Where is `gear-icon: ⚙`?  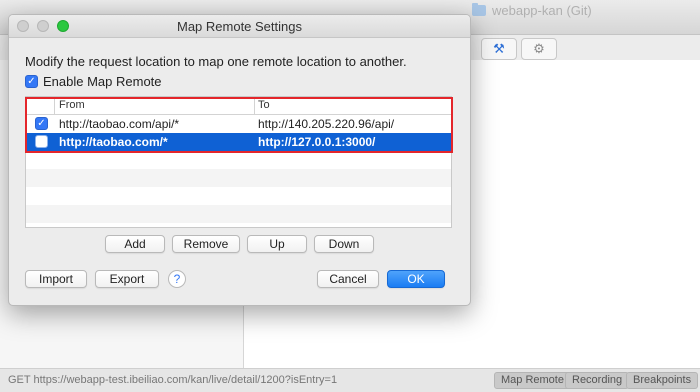
gear-icon: ⚙ is located at coordinates (539, 48).